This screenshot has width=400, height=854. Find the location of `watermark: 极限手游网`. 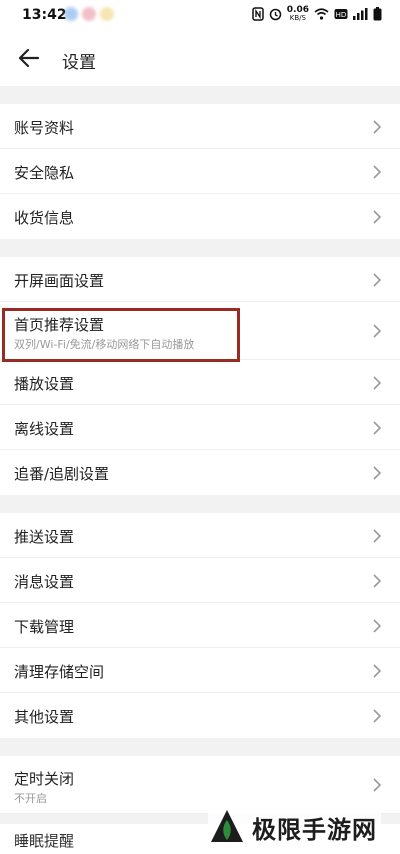

watermark: 极限手游网 is located at coordinates (294, 827).